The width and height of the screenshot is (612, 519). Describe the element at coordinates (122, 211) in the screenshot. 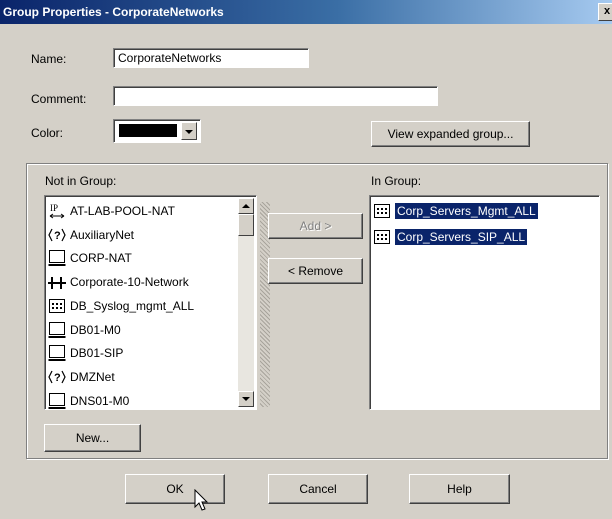

I see `not-in-group-item-label: AT-LAB-POOL-NAT` at that location.